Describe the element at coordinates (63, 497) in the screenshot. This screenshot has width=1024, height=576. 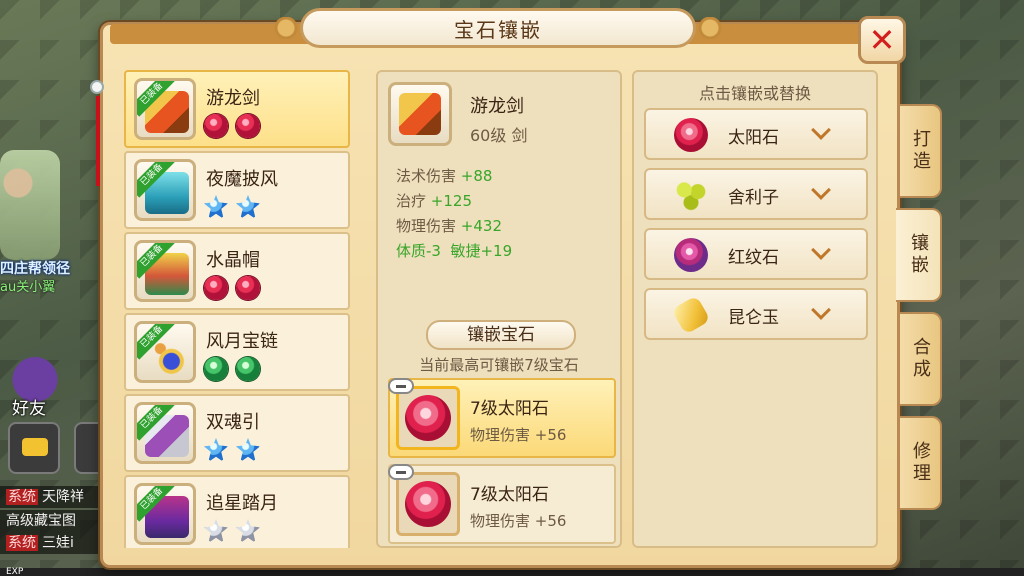
I see `system-text: 天降祥` at that location.